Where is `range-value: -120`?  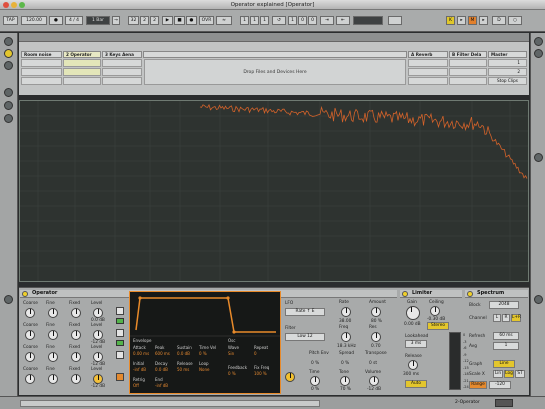
range-value: -120 is located at coordinates (500, 385).